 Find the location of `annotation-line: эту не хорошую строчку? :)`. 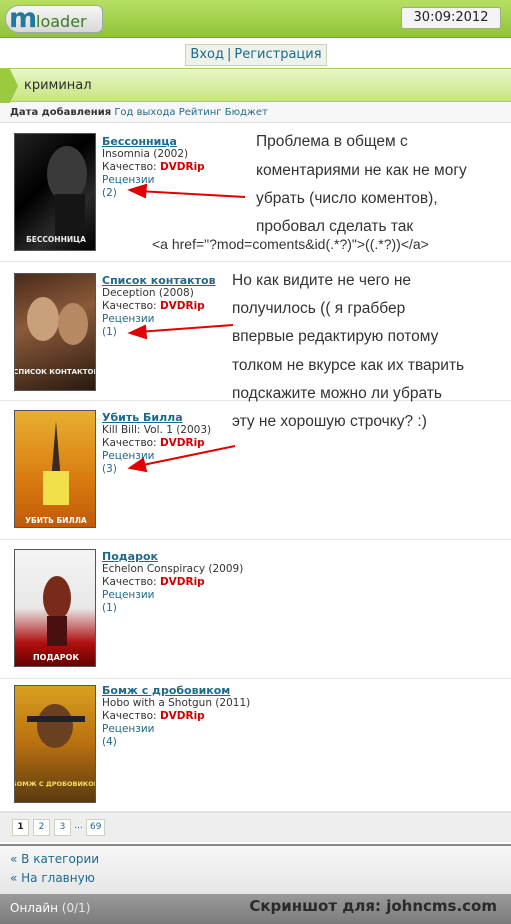

annotation-line: эту не хорошую строчку? :) is located at coordinates (329, 421).